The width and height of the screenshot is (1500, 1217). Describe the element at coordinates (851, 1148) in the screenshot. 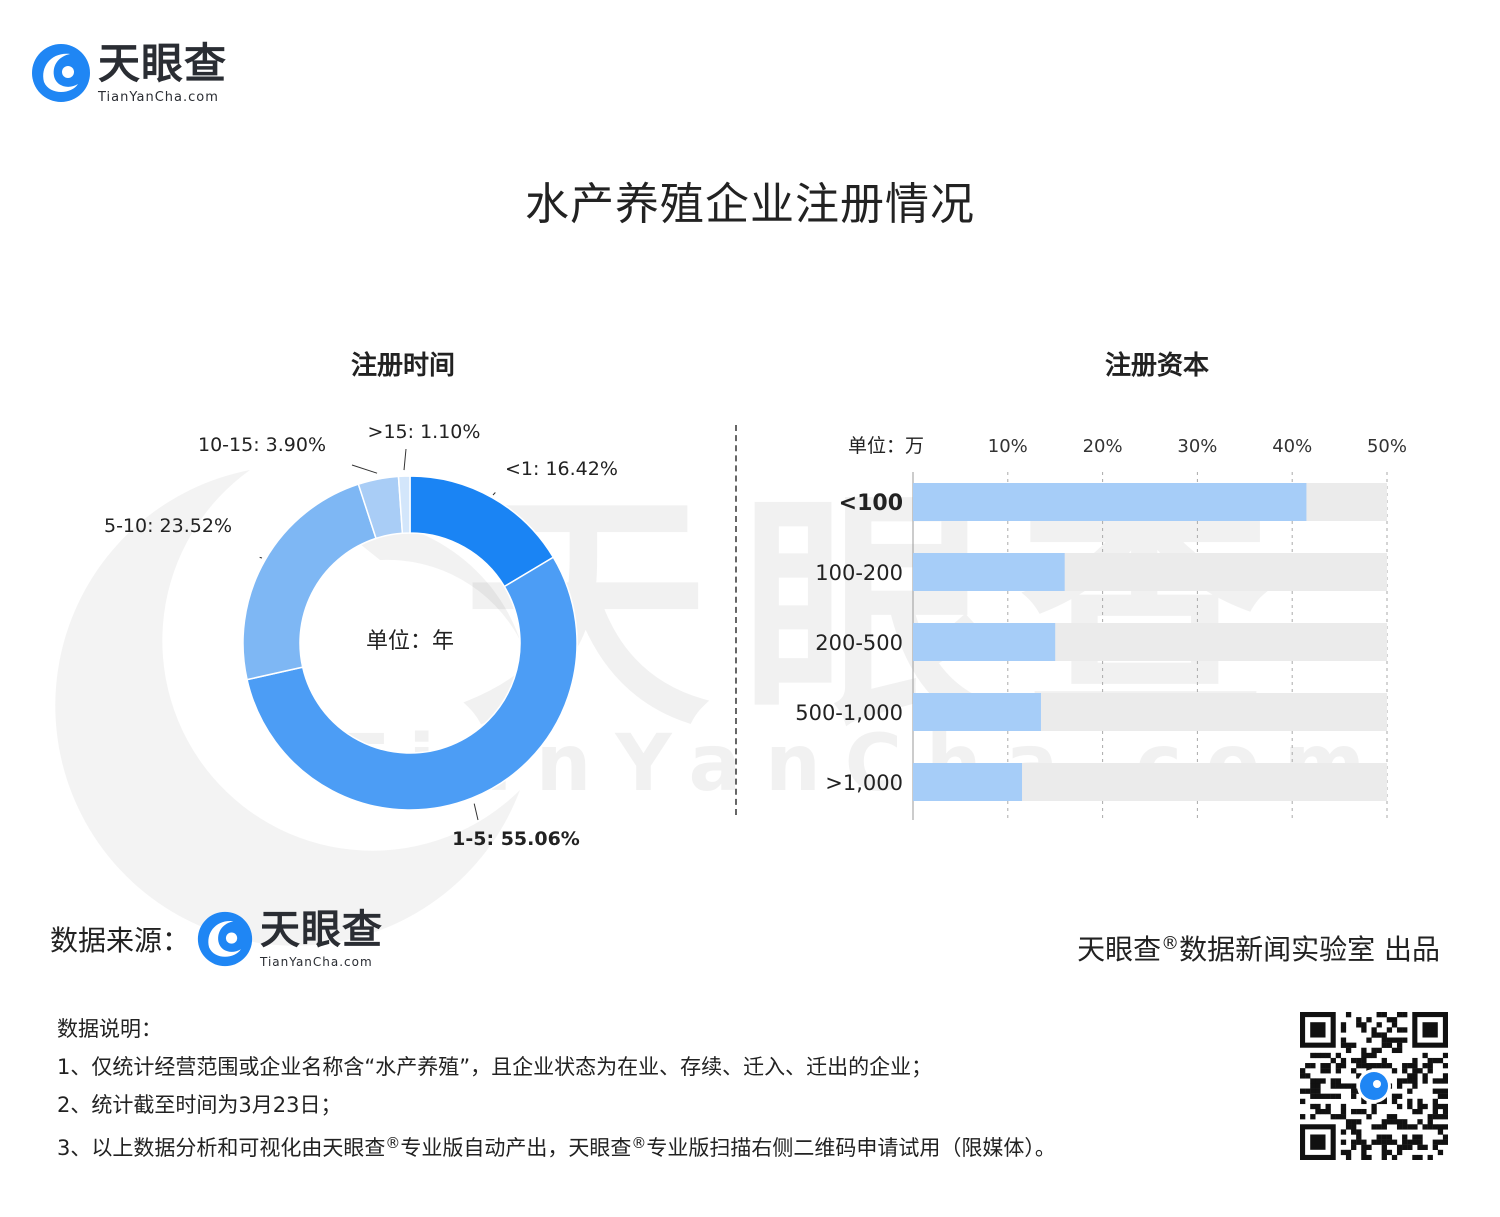

I see `notes-line-3-part-c: 专业版扫描右侧二维码申请试用（限媒体）。` at that location.